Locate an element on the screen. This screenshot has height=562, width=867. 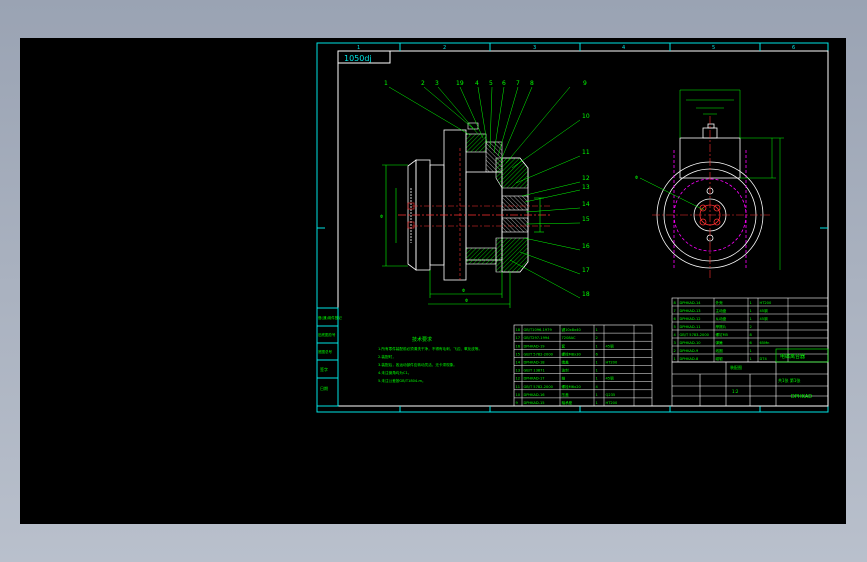
zone-number: 1 is located at coordinates (358, 48).